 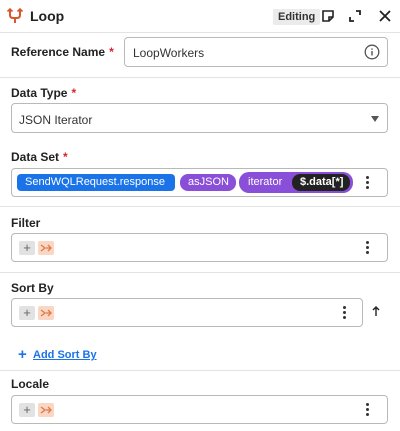 What do you see at coordinates (372, 52) in the screenshot?
I see `info-icon` at bounding box center [372, 52].